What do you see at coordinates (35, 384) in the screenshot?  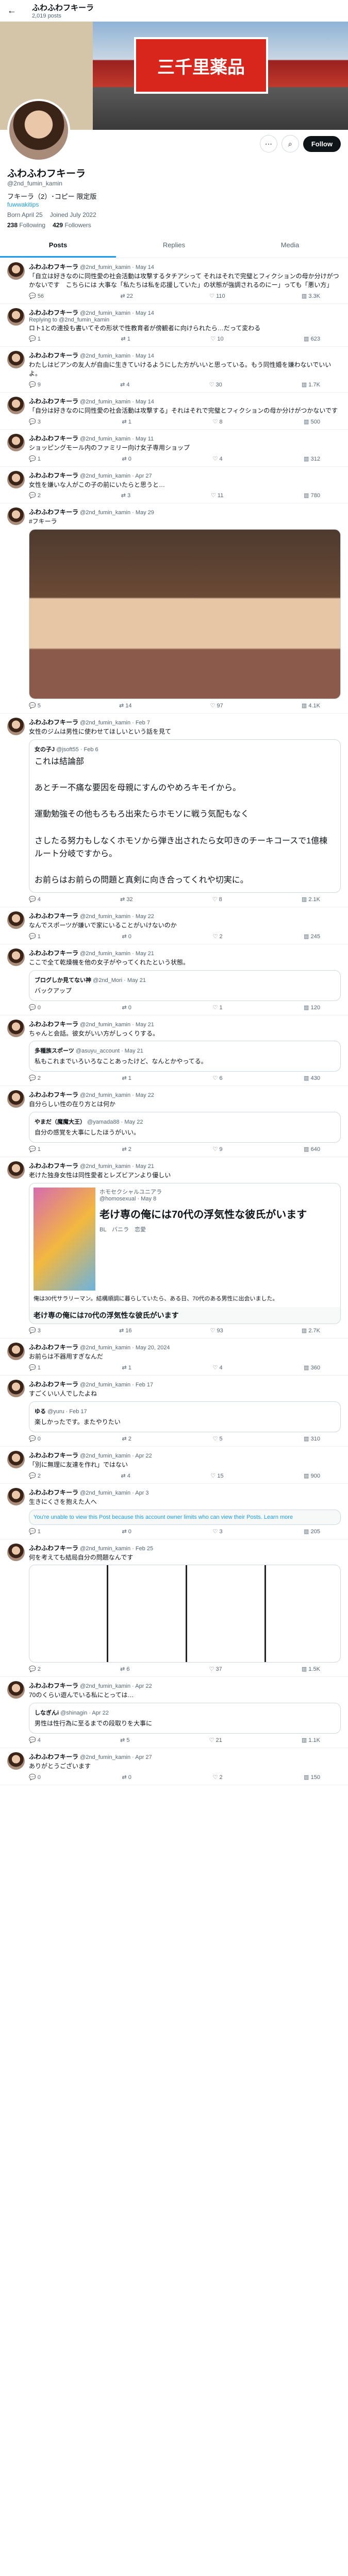 I see `reply-button: 💬 9` at bounding box center [35, 384].